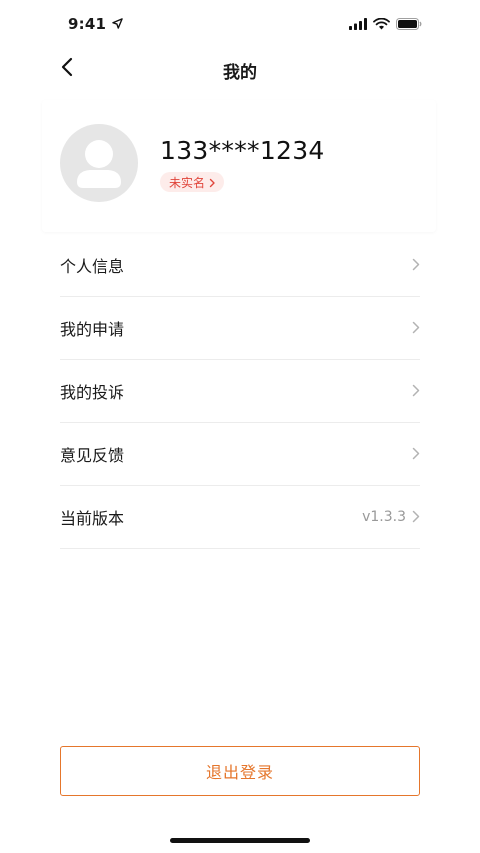  Describe the element at coordinates (240, 265) in the screenshot. I see `menu-item-personal-info: 个人信息` at that location.